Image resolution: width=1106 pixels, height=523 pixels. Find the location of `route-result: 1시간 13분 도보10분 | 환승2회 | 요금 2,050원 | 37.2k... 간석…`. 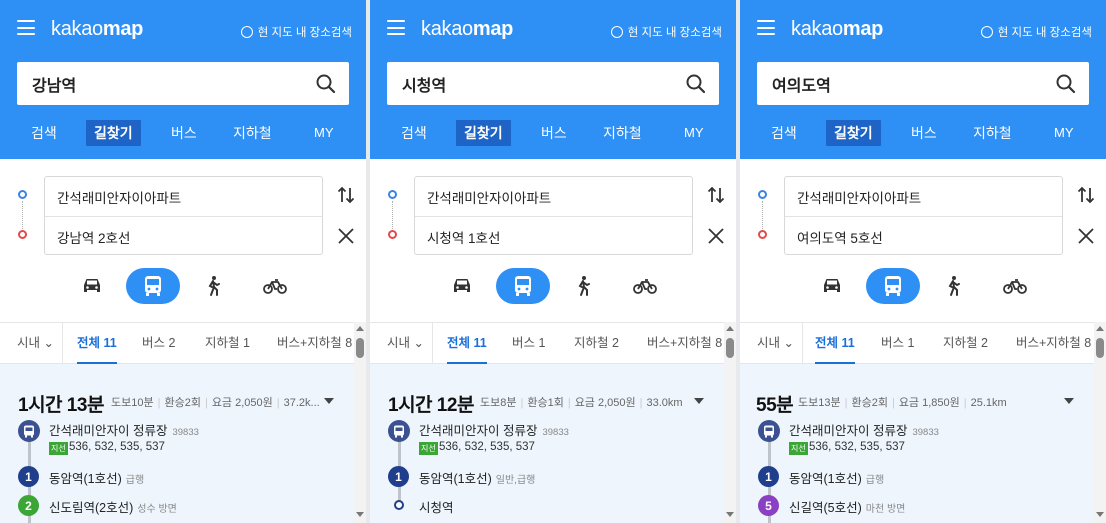

route-result: 1시간 13분 도보10분 | 환승2회 | 요금 2,050원 | 37.2k... 간석… is located at coordinates (177, 443).